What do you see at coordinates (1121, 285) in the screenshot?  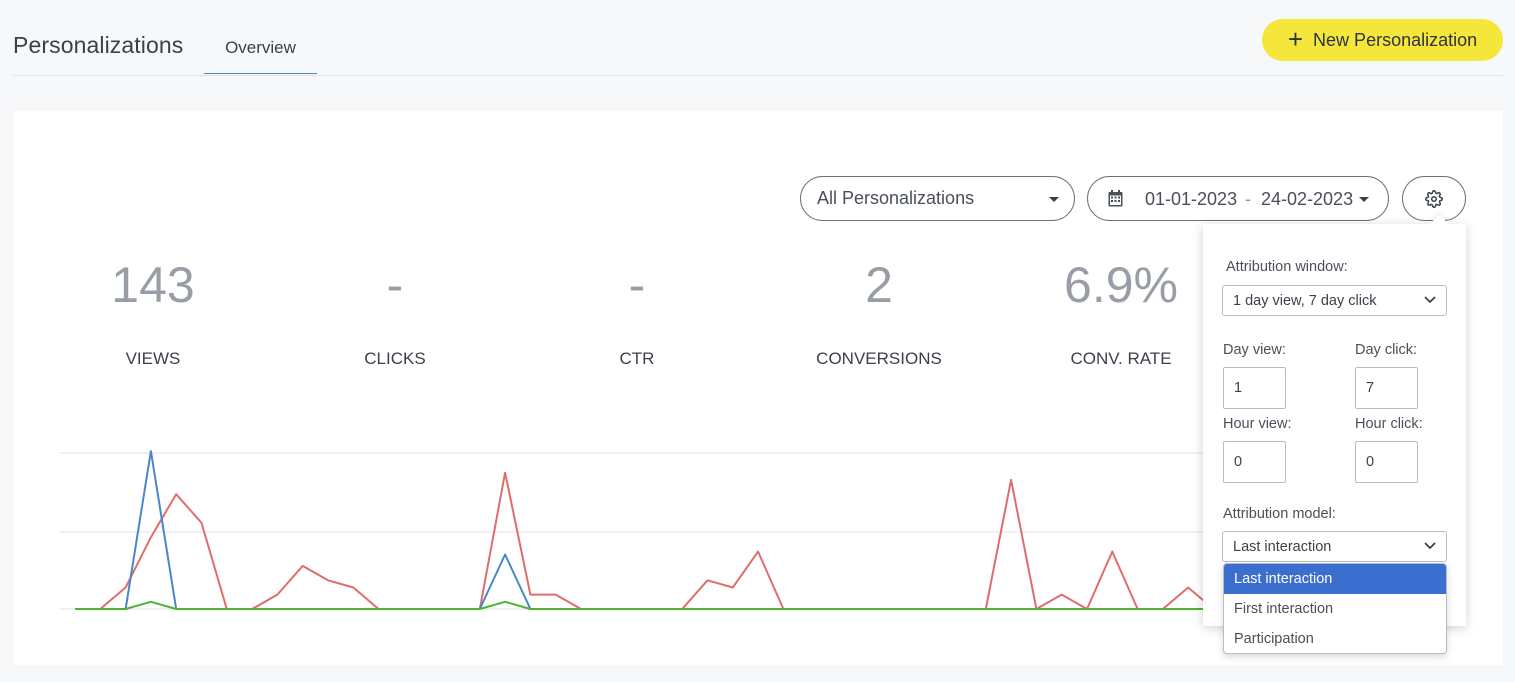 I see `stat-value: 6.9%` at bounding box center [1121, 285].